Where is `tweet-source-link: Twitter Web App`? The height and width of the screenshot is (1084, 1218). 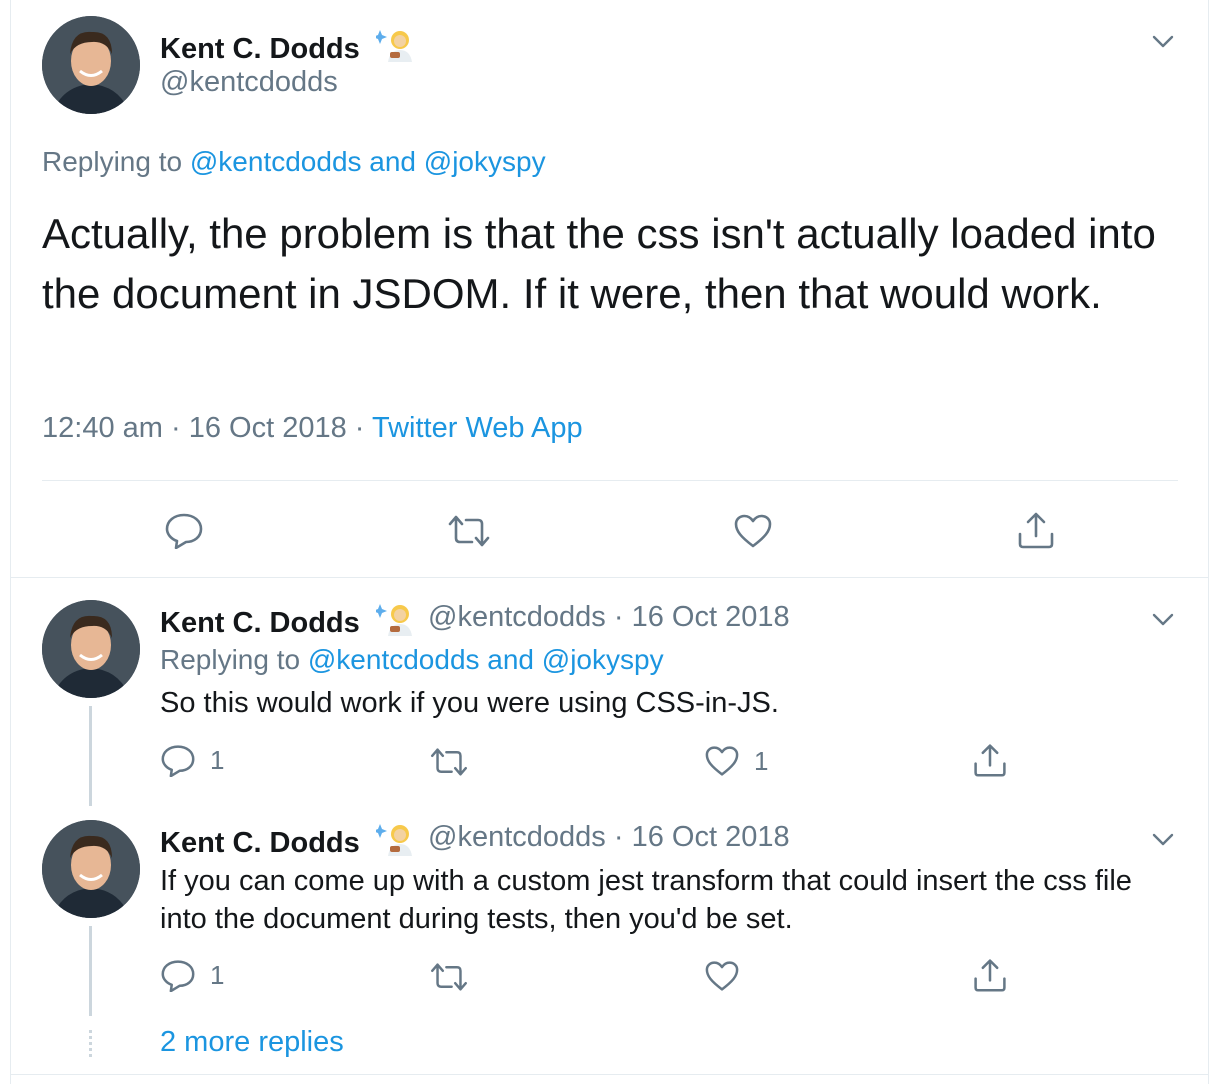 tweet-source-link: Twitter Web App is located at coordinates (477, 428).